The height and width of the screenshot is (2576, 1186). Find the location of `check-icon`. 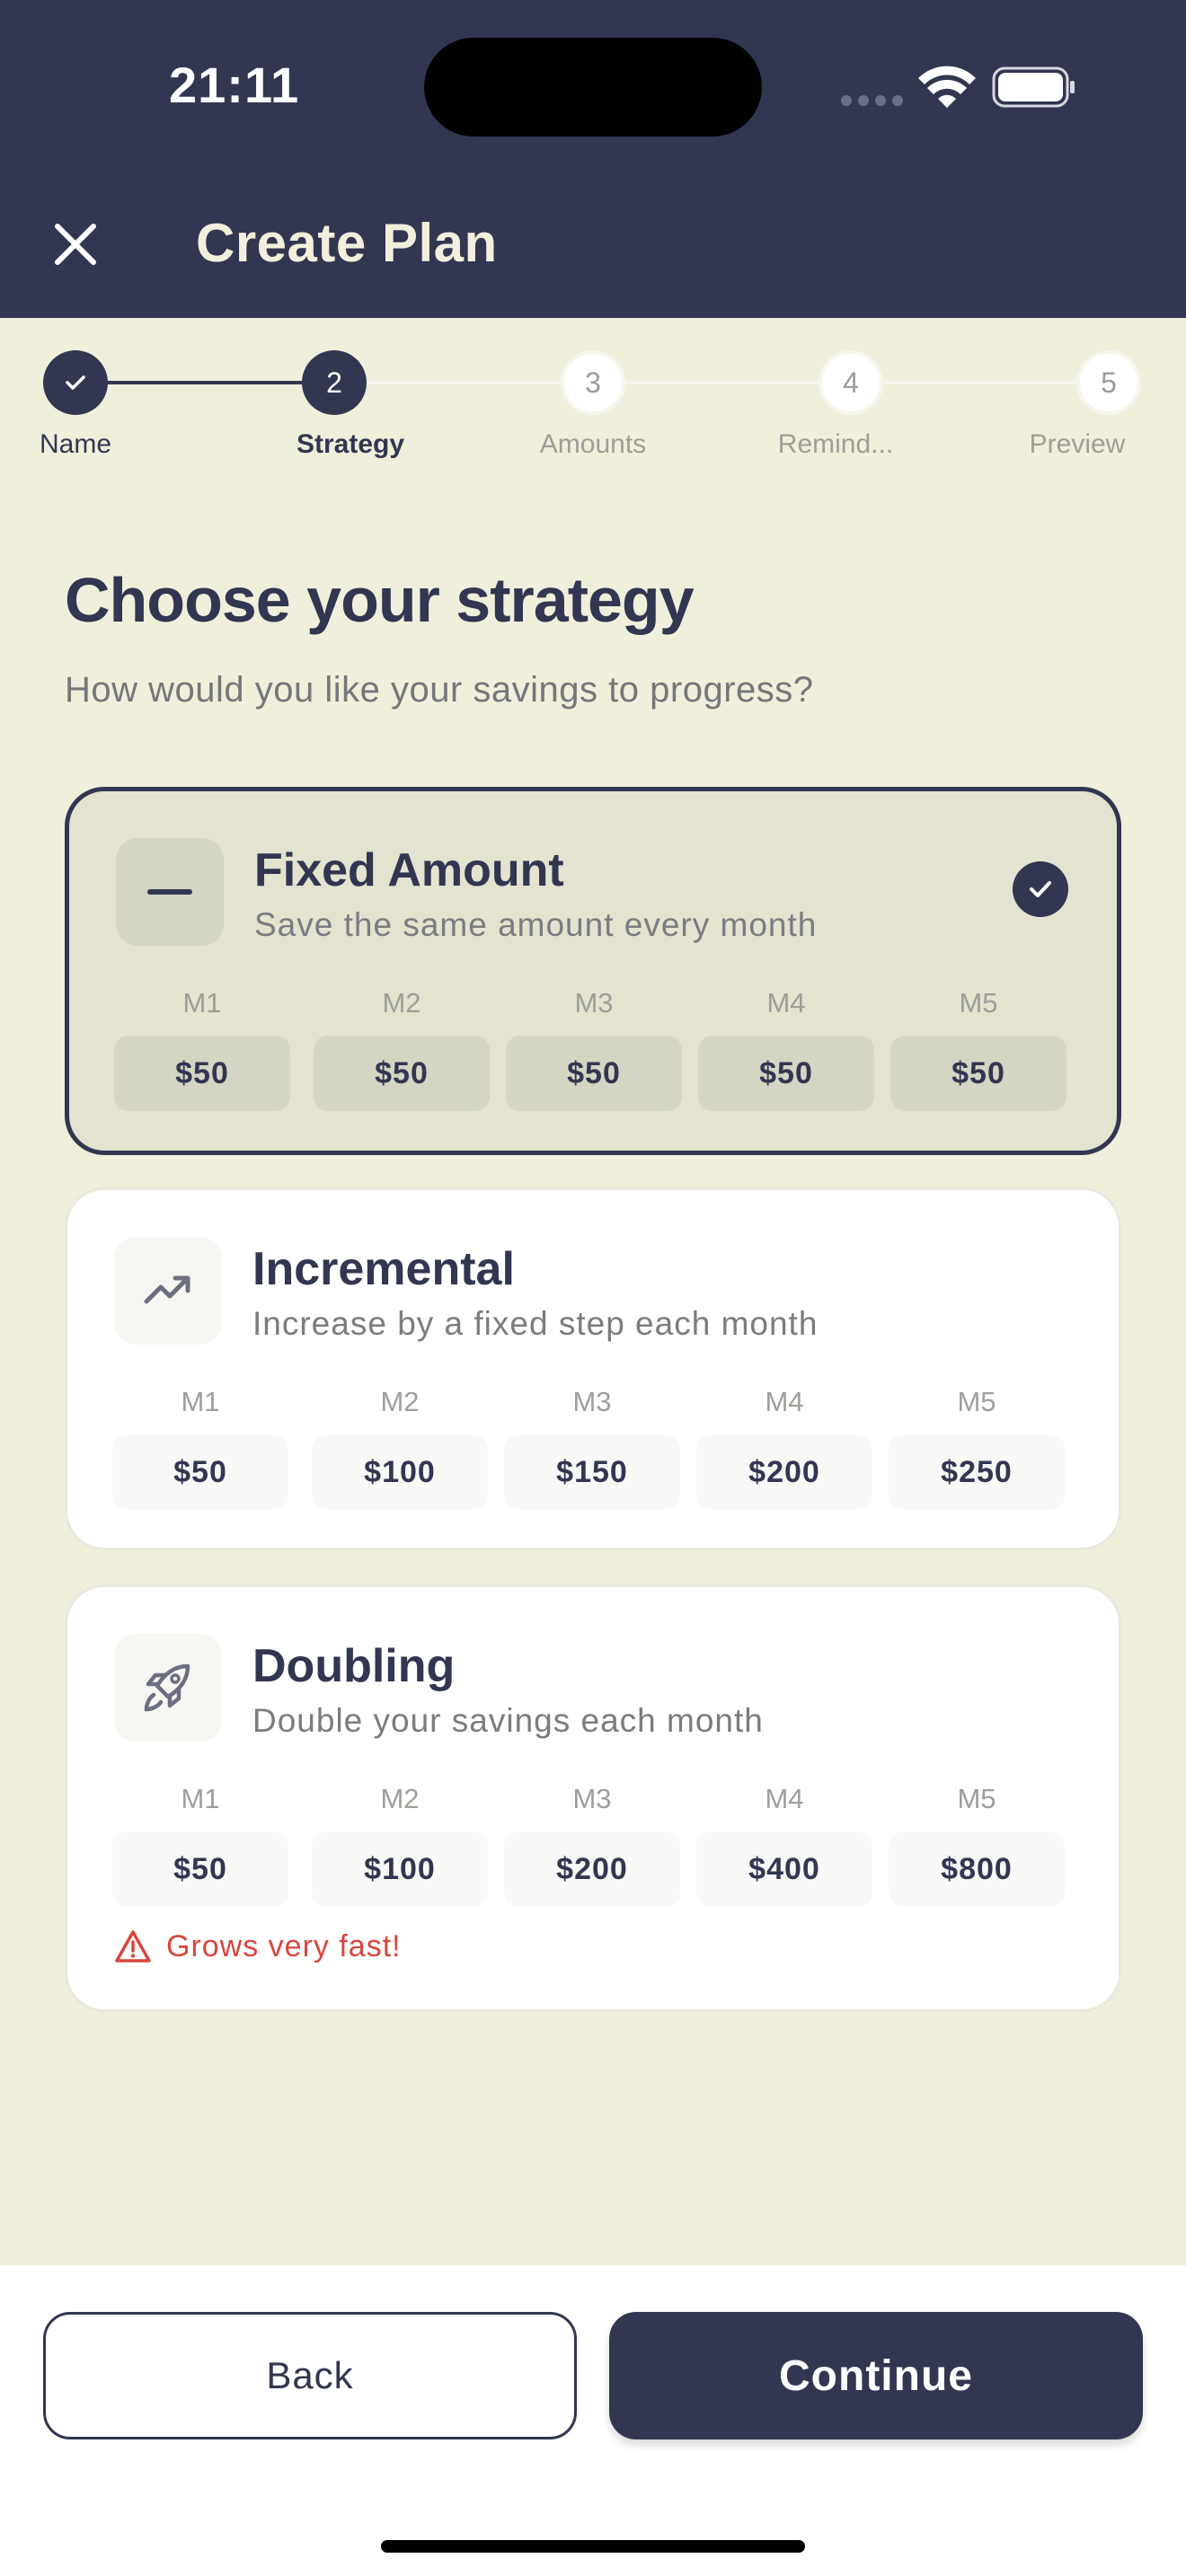

check-icon is located at coordinates (75, 382).